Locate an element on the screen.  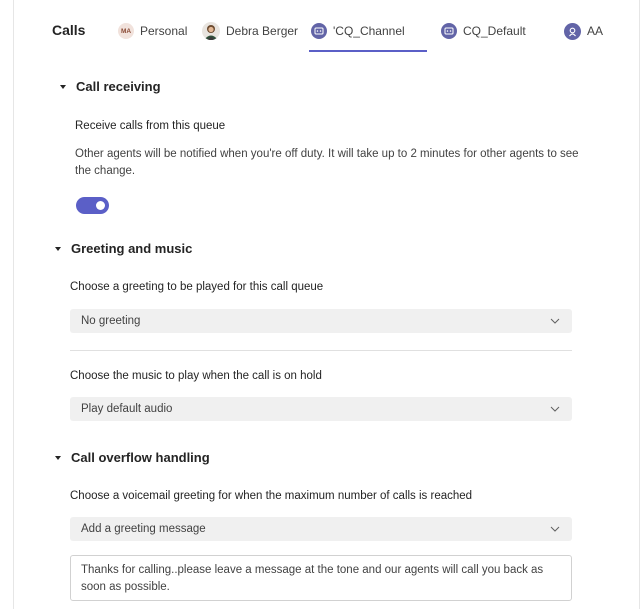
avatar-photo is located at coordinates (211, 31).